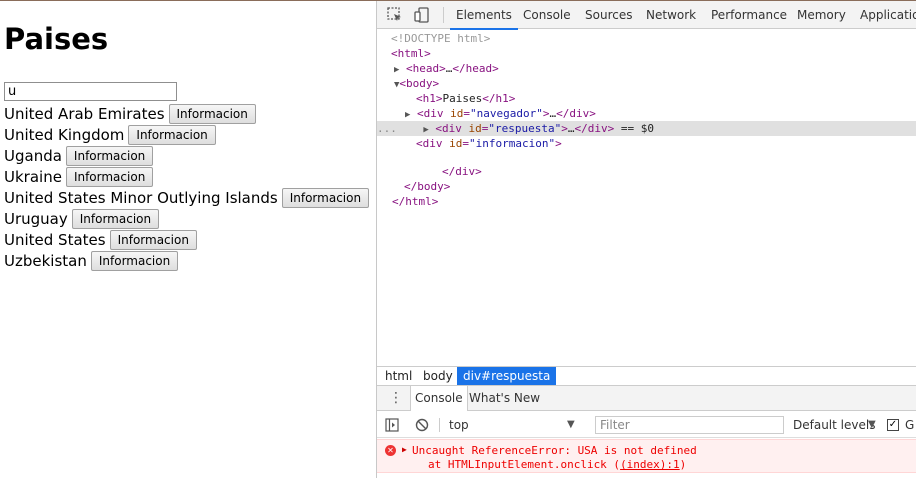 The width and height of the screenshot is (916, 478). I want to click on country-name: Uruguay, so click(36, 218).